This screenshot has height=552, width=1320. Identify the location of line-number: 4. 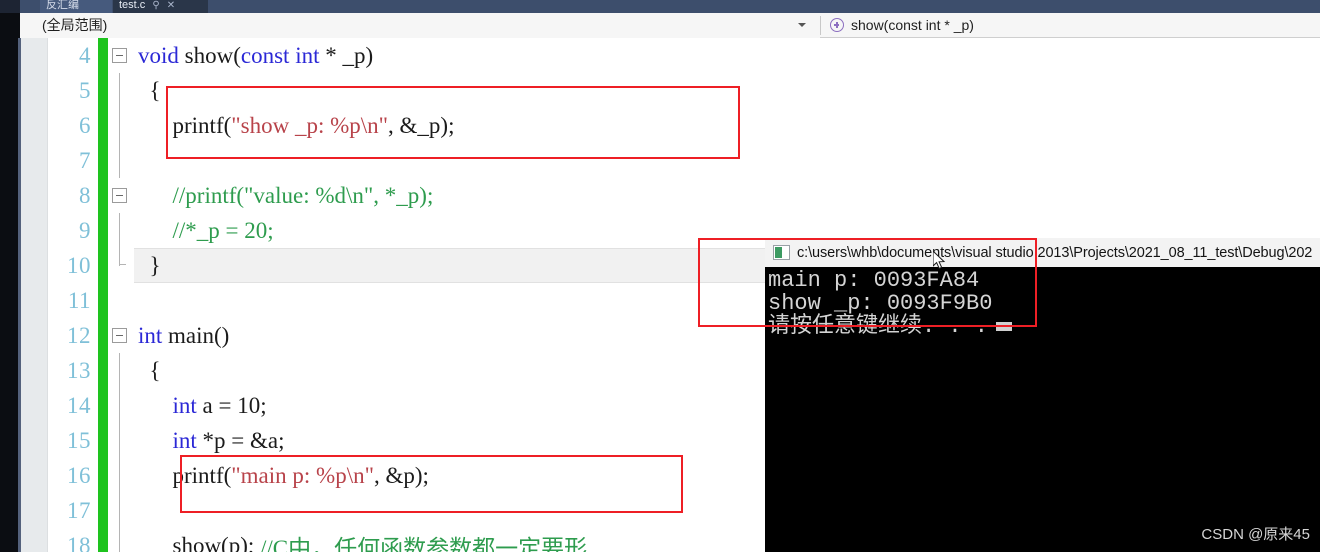
(85, 55).